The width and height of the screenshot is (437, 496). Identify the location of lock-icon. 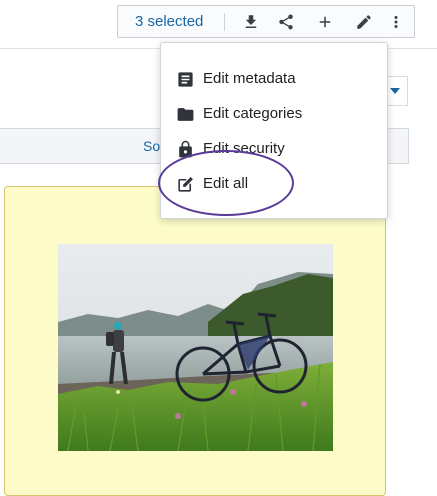
(185, 149).